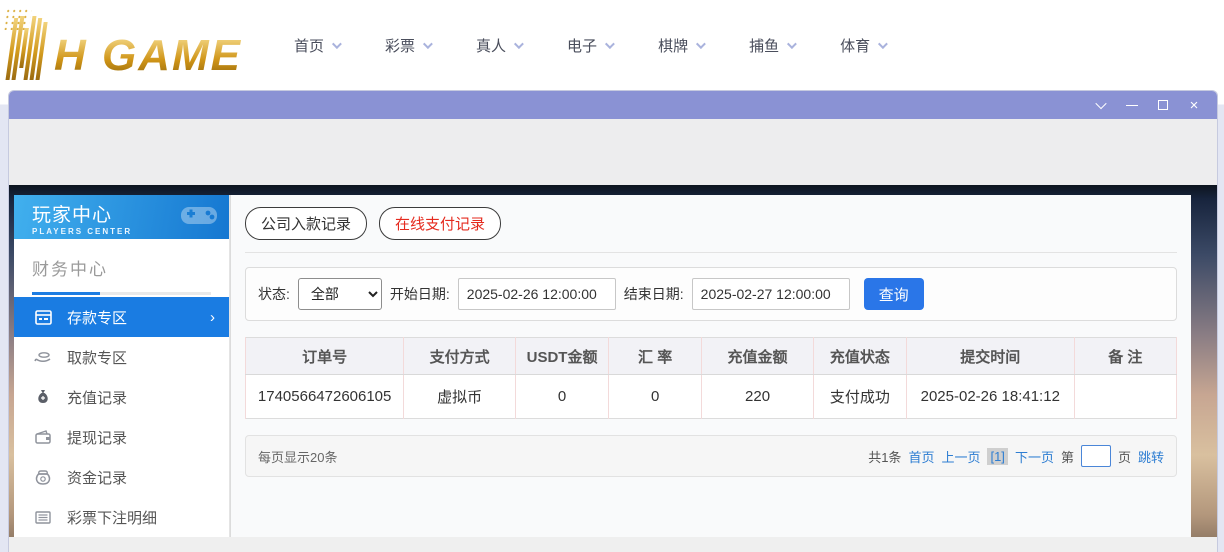  Describe the element at coordinates (97, 478) in the screenshot. I see `sidebar-item-label: 资金记录` at that location.